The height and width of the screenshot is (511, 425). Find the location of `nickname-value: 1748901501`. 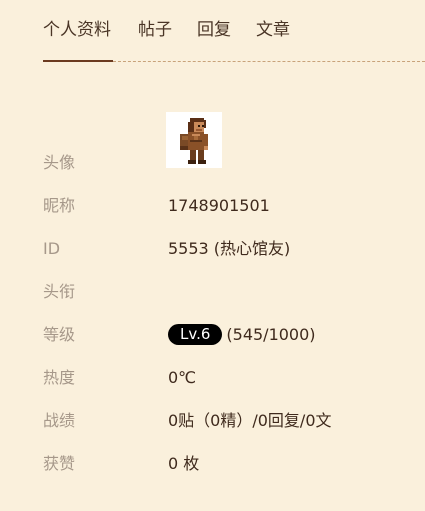

nickname-value: 1748901501 is located at coordinates (219, 205).